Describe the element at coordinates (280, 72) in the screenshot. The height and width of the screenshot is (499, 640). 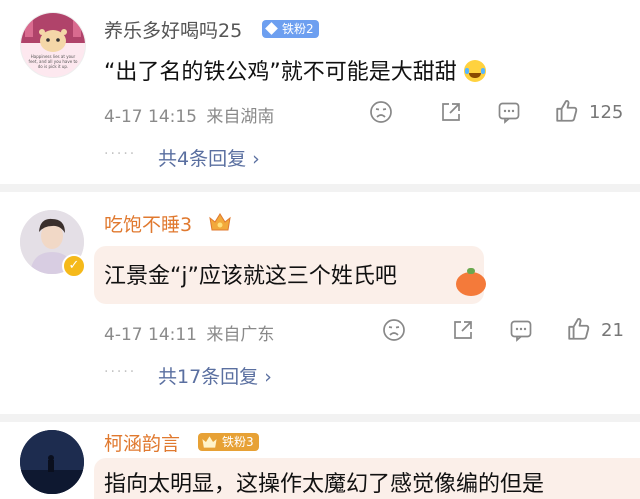
I see `comment-text-content: “出了名的铁公鸡”就不可能是大甜甜` at that location.